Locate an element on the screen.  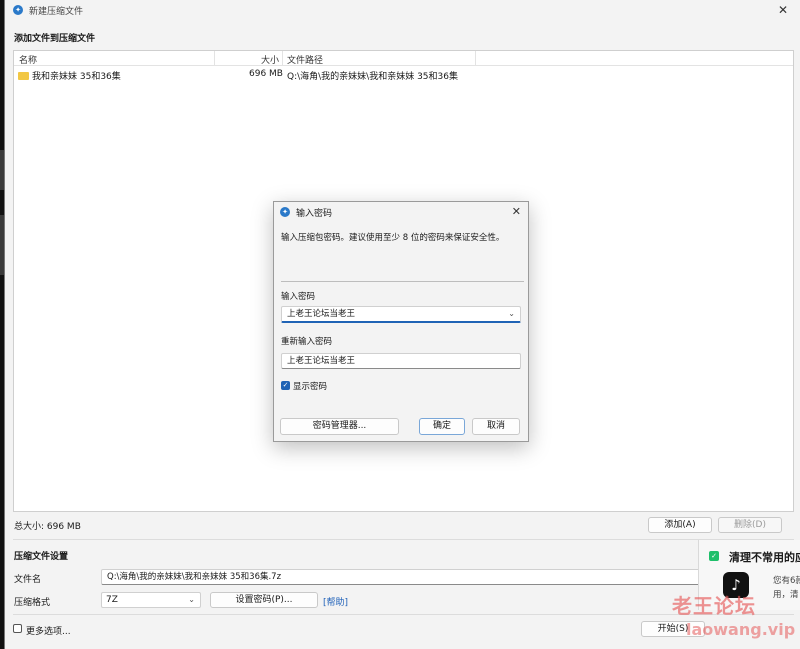
format-selected-value: 7Z is located at coordinates (112, 600).